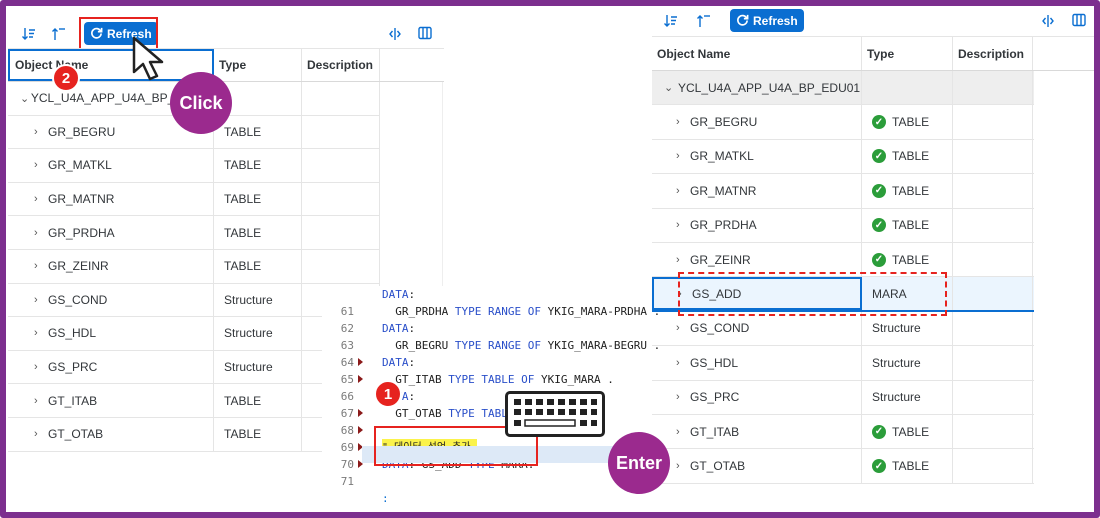 This screenshot has height=518, width=1100. Describe the element at coordinates (81, 232) in the screenshot. I see `object-name-text: GR_PRDHA` at that location.